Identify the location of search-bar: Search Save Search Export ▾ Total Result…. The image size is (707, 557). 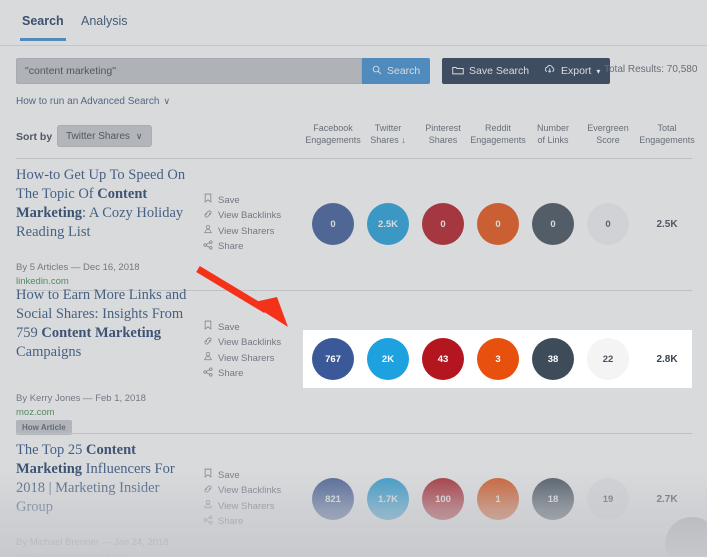
(356, 71).